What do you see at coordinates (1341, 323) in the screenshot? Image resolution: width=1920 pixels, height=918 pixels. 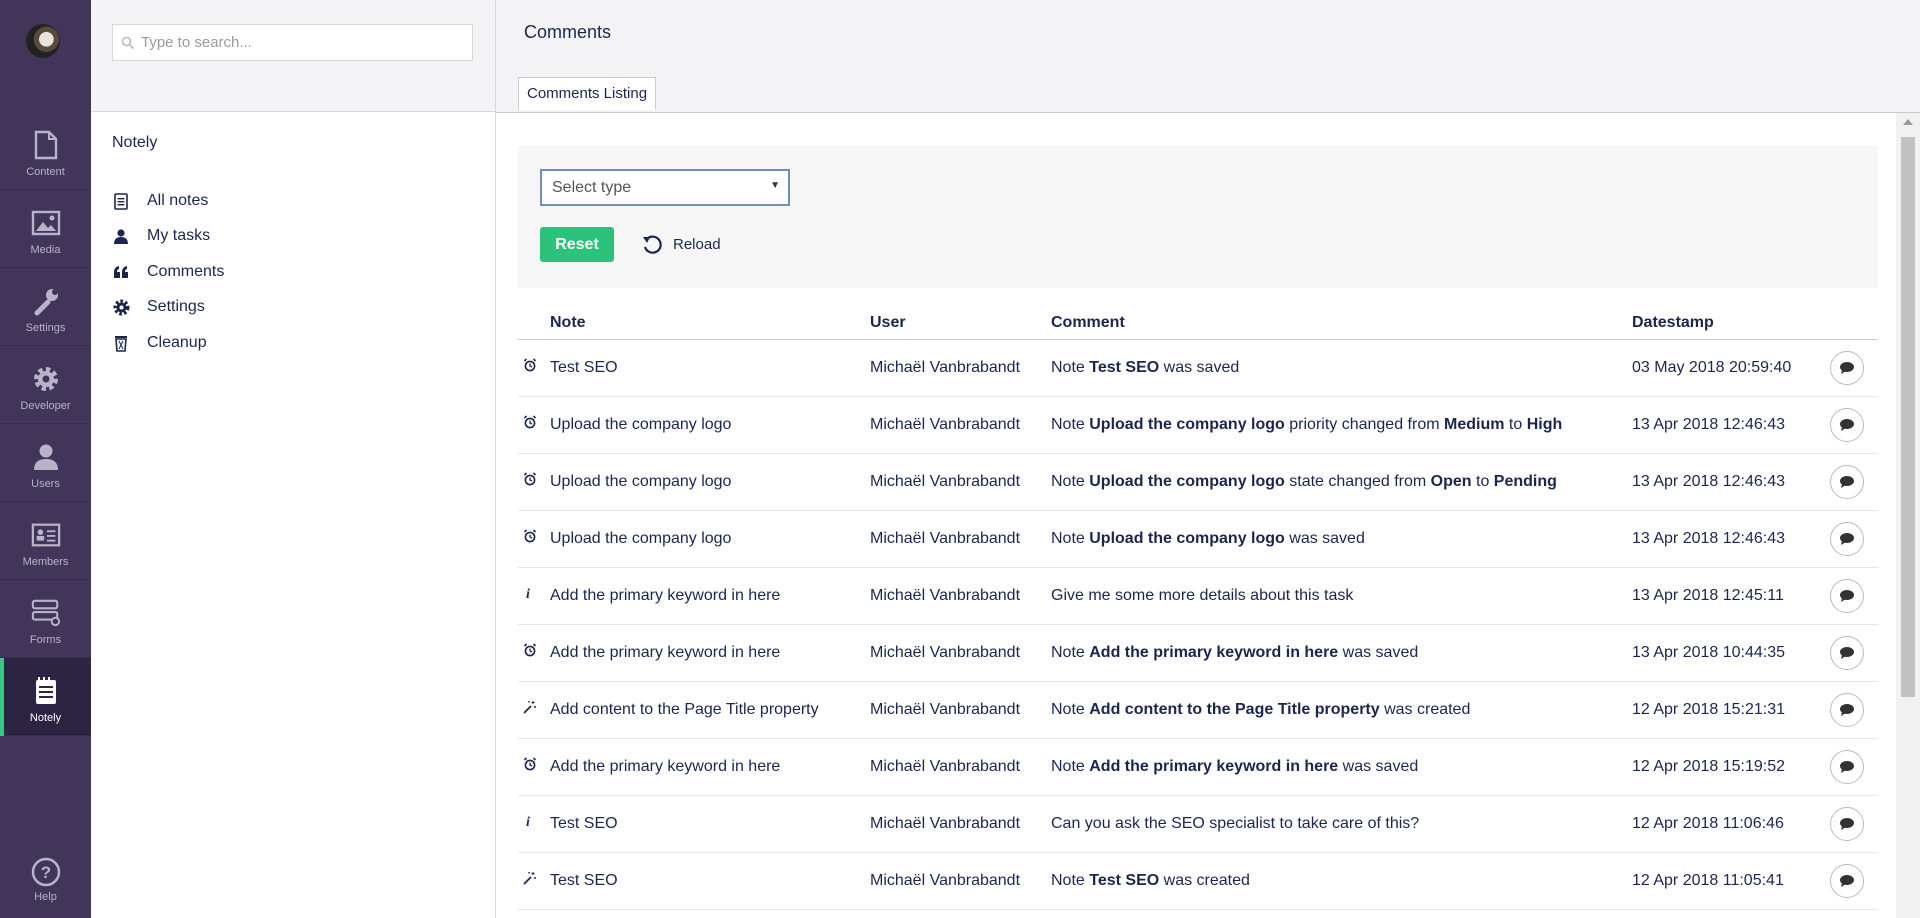 I see `column-comment: Comment` at bounding box center [1341, 323].